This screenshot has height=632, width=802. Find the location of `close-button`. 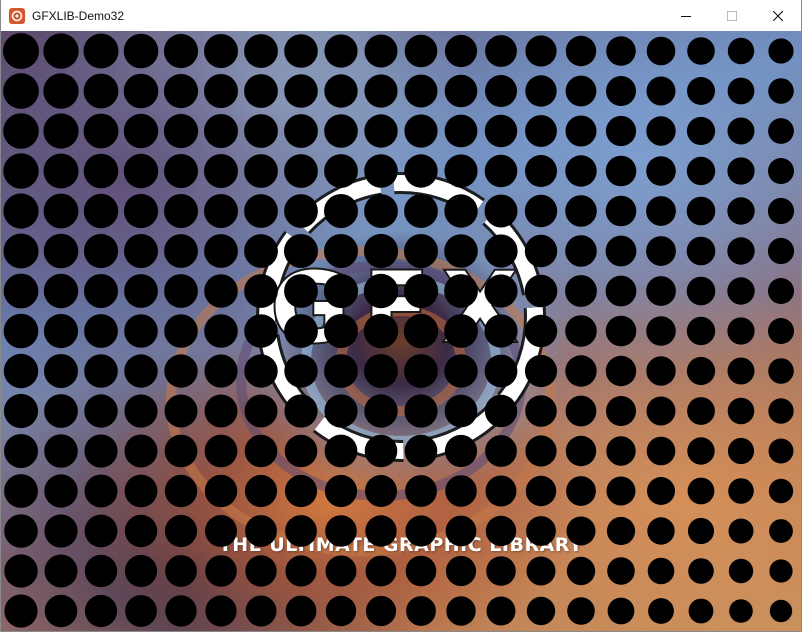

close-button is located at coordinates (778, 15).